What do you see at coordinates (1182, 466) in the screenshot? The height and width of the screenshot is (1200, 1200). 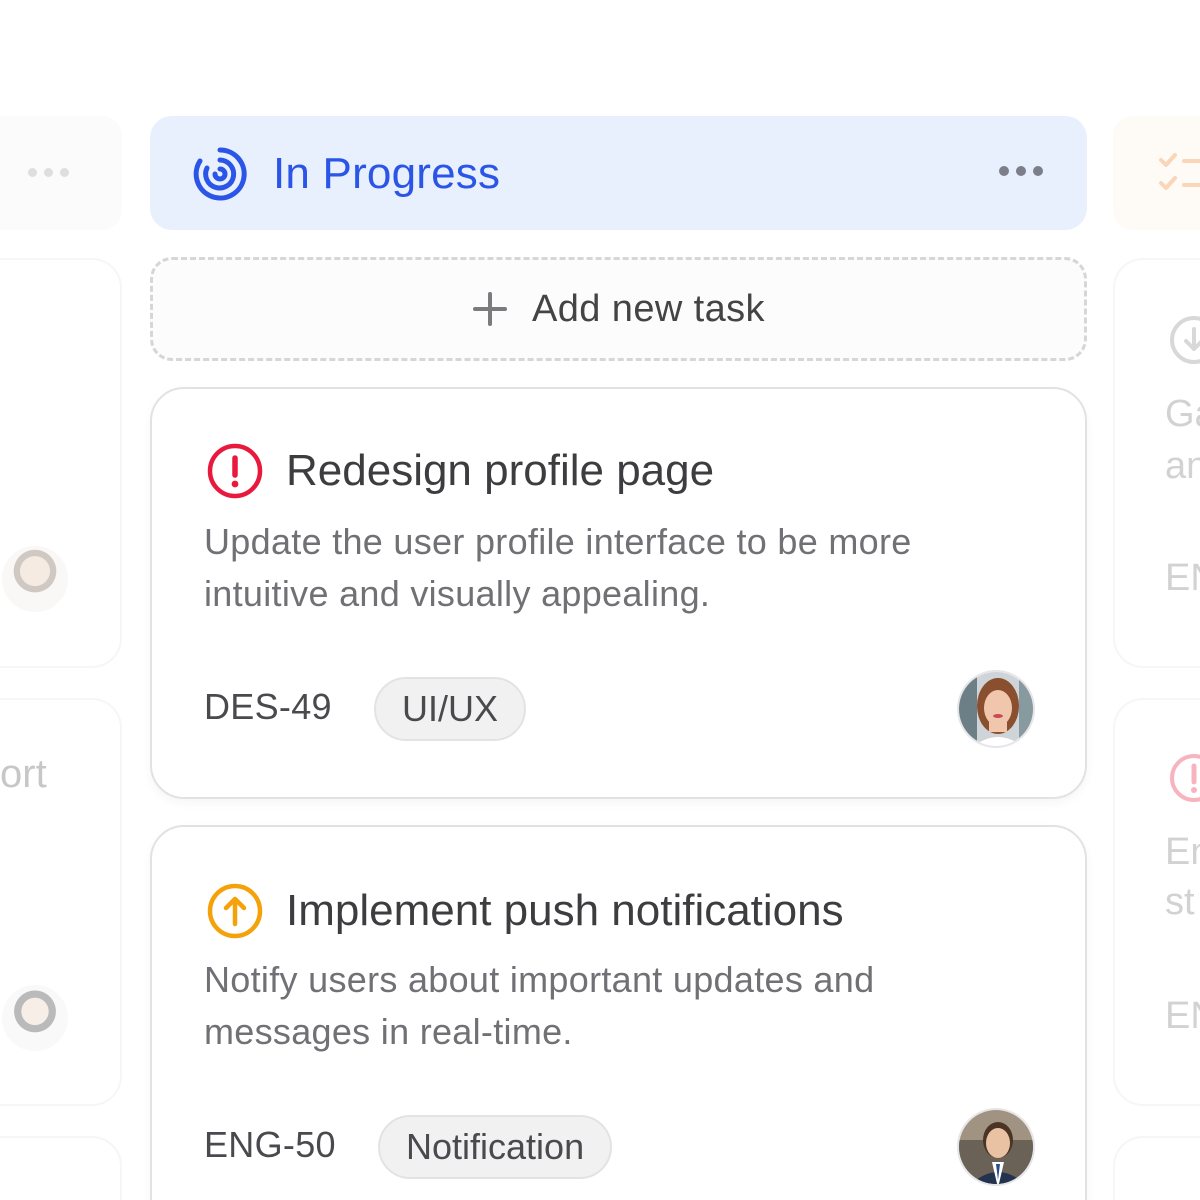 I see `right-card-title: an` at bounding box center [1182, 466].